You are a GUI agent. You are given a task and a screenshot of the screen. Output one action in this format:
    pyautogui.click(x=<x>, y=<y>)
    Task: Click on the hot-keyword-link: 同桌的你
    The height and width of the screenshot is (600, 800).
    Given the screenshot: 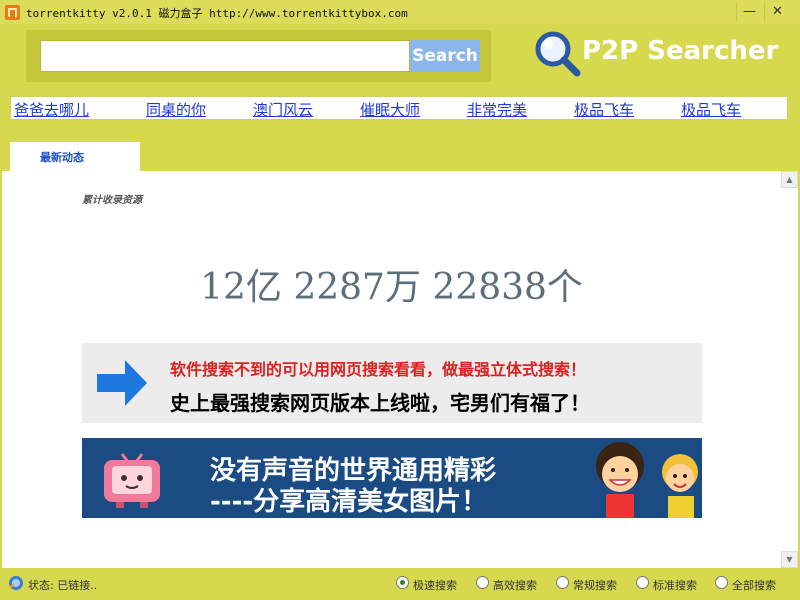 What is the action you would take?
    pyautogui.click(x=176, y=109)
    